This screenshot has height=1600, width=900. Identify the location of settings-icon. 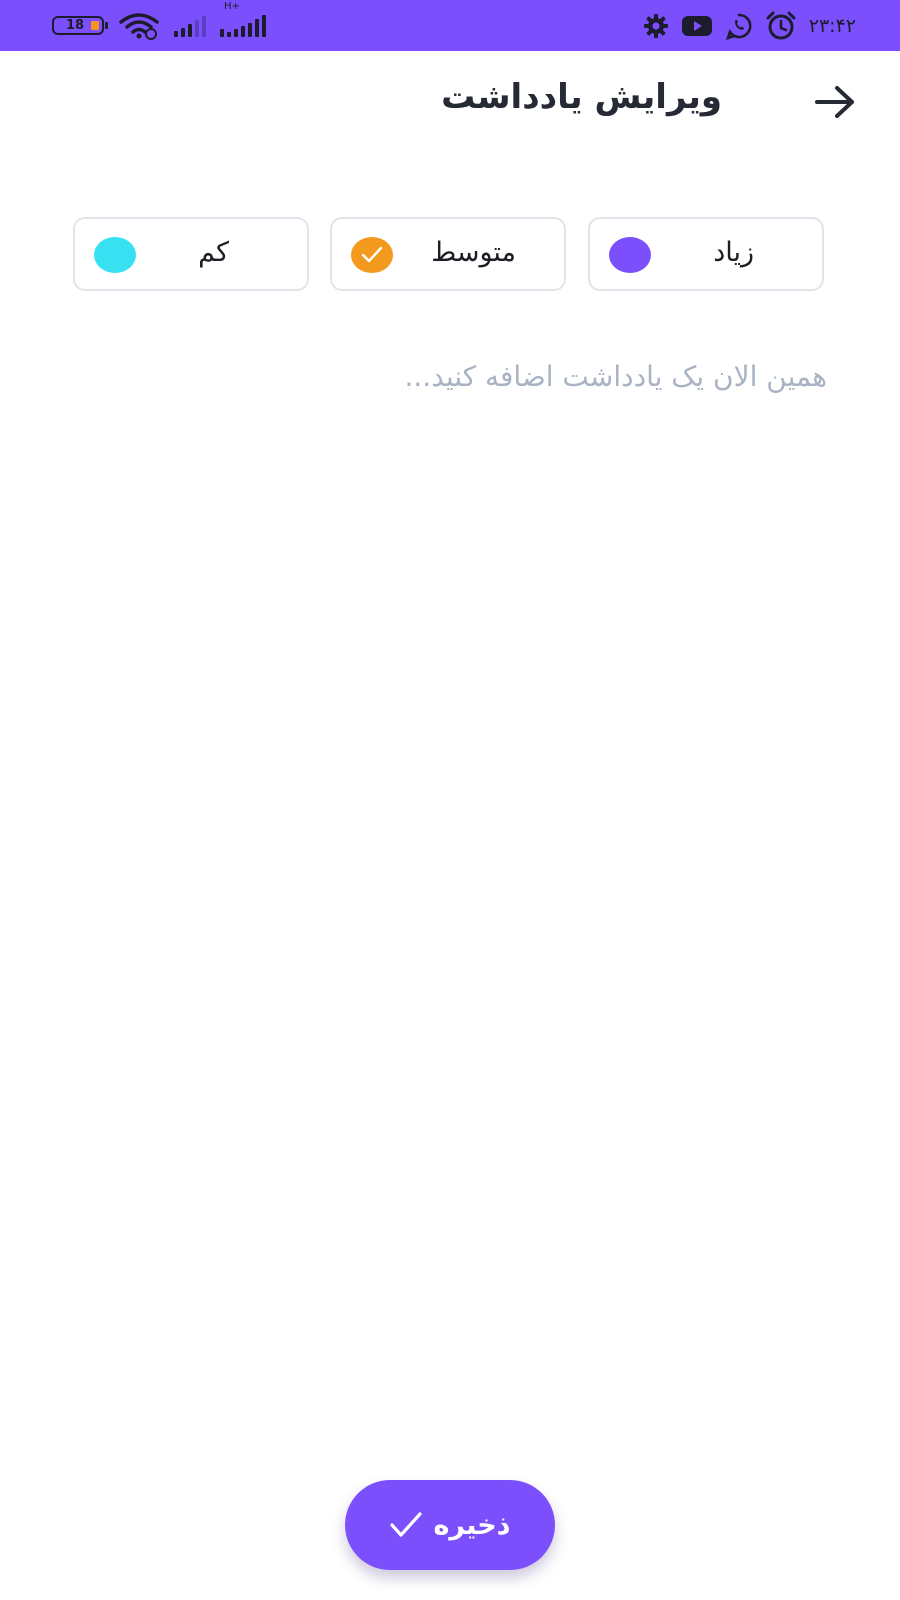
(656, 26).